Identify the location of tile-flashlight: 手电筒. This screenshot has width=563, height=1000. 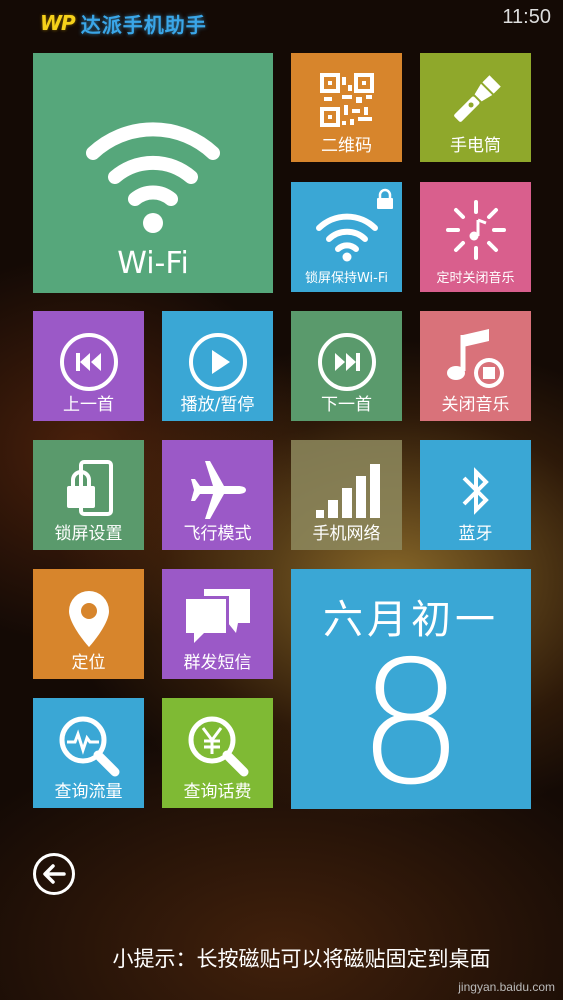
(475, 107).